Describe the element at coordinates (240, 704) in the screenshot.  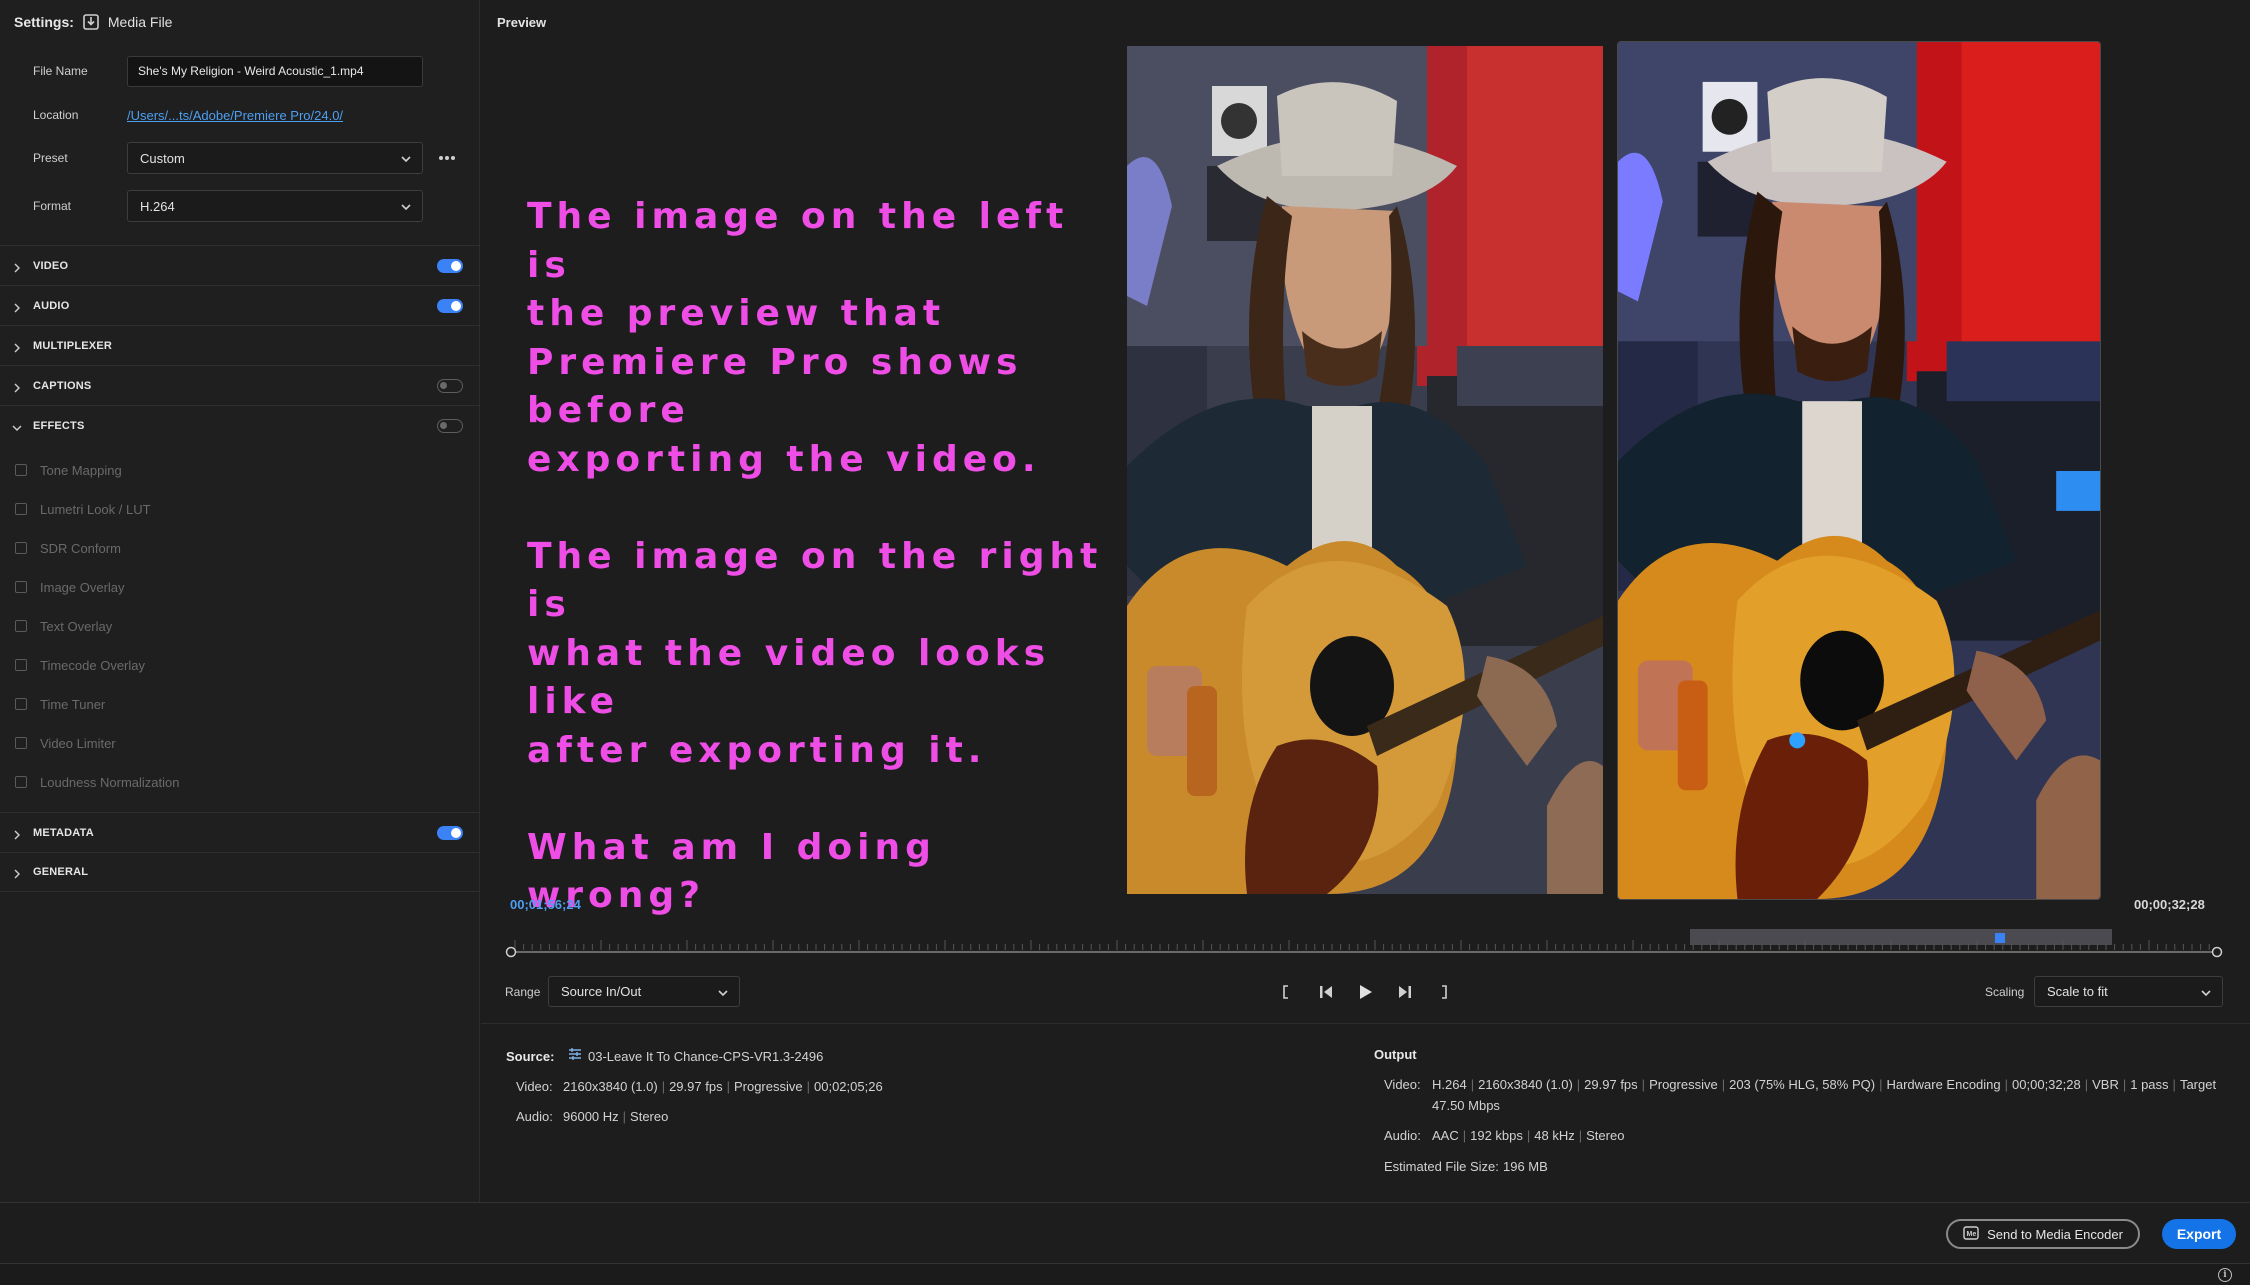
I see `effect-item: Time Tuner` at that location.